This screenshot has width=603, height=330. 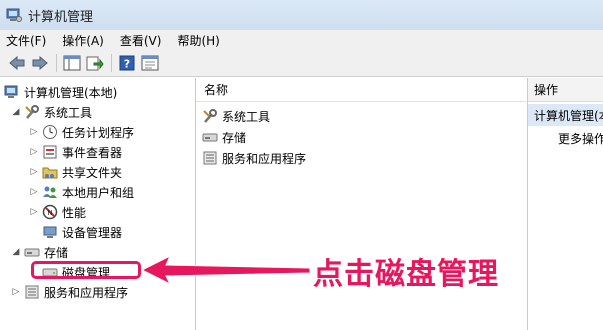 What do you see at coordinates (406, 274) in the screenshot?
I see `annotation-text: 点击磁盘管理` at bounding box center [406, 274].